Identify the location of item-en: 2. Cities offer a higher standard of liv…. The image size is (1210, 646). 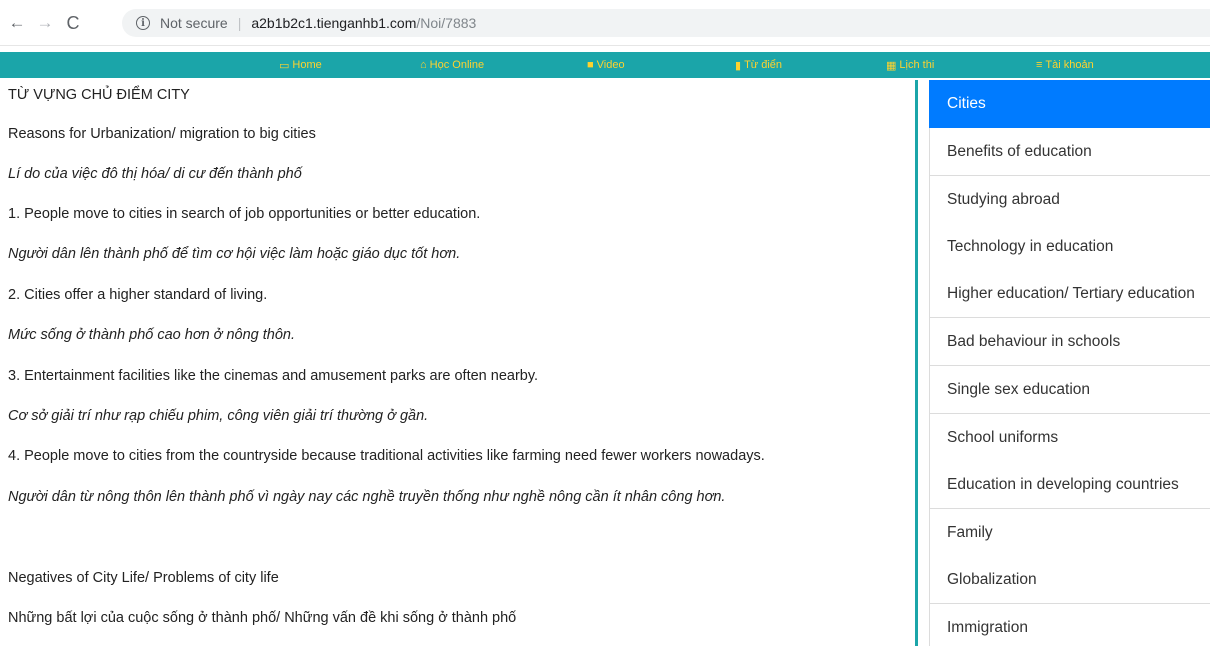
(138, 295).